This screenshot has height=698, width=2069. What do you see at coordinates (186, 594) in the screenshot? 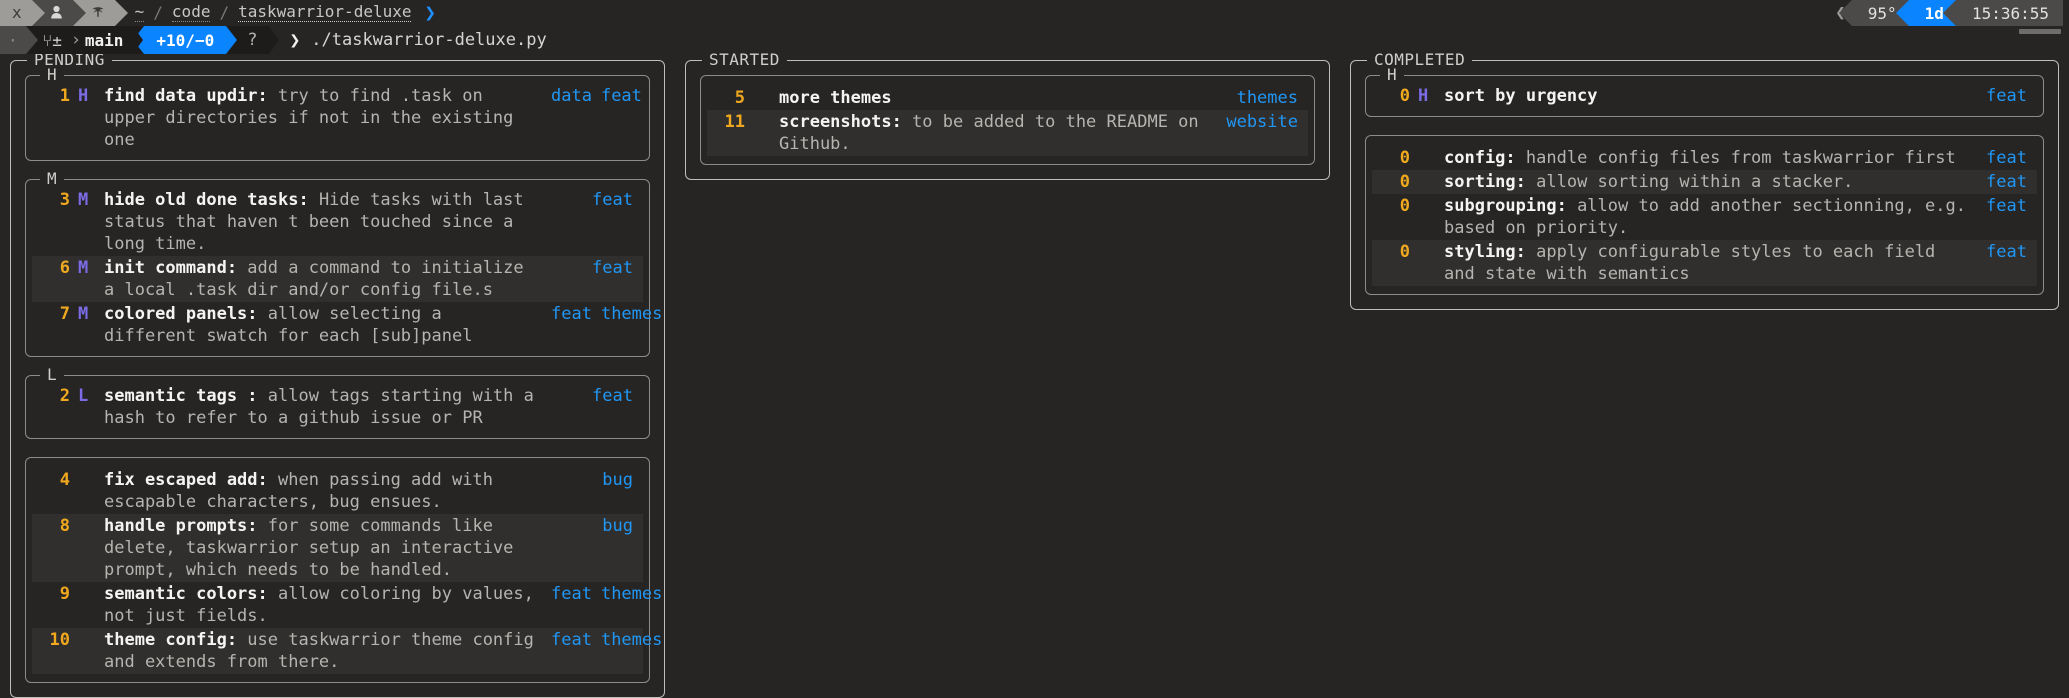
I see `task-title: semantic colors:` at bounding box center [186, 594].